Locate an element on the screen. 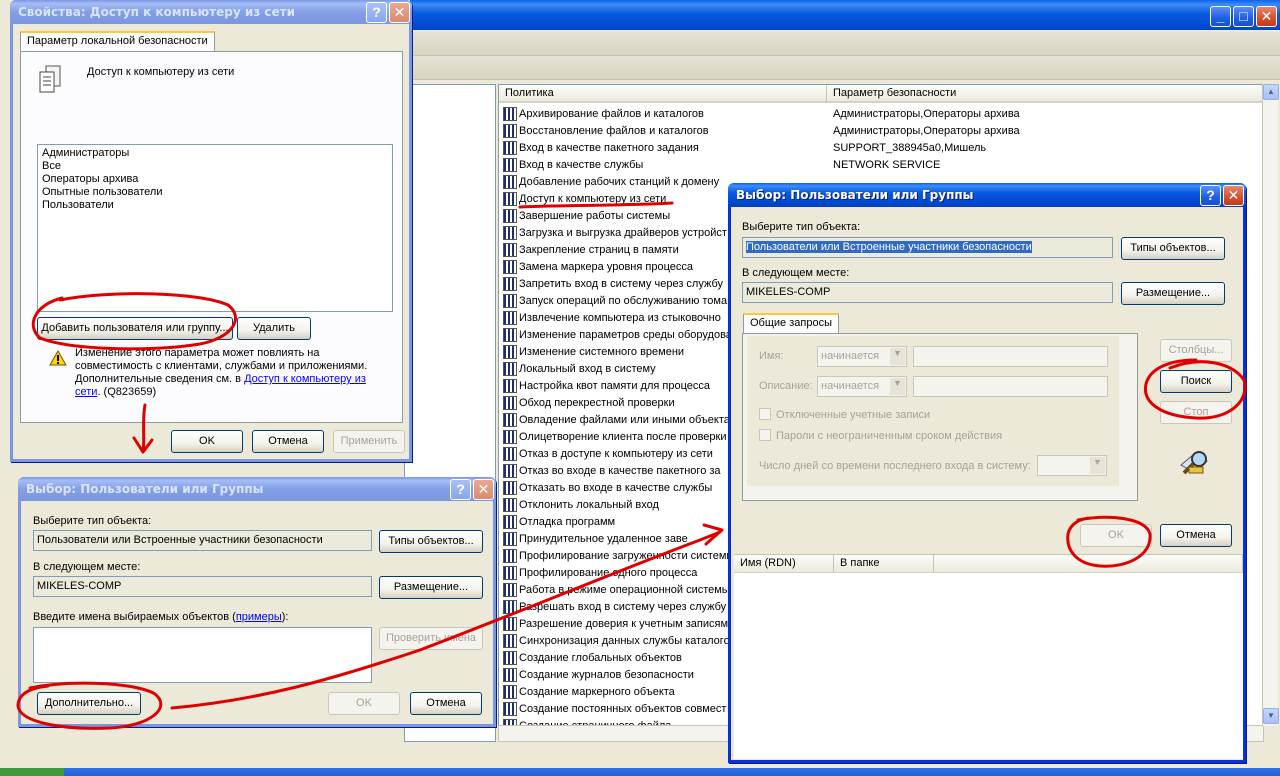 The height and width of the screenshot is (776, 1280). policy-name: Создание постоянных объектов совмест is located at coordinates (623, 709).